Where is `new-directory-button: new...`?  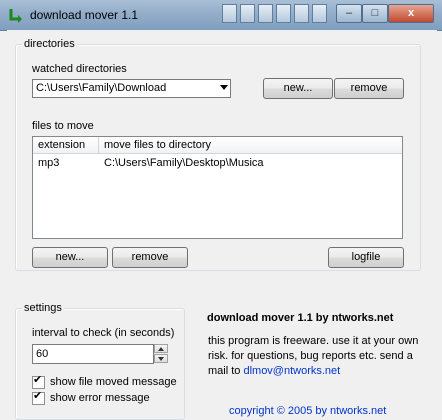 new-directory-button: new... is located at coordinates (298, 88).